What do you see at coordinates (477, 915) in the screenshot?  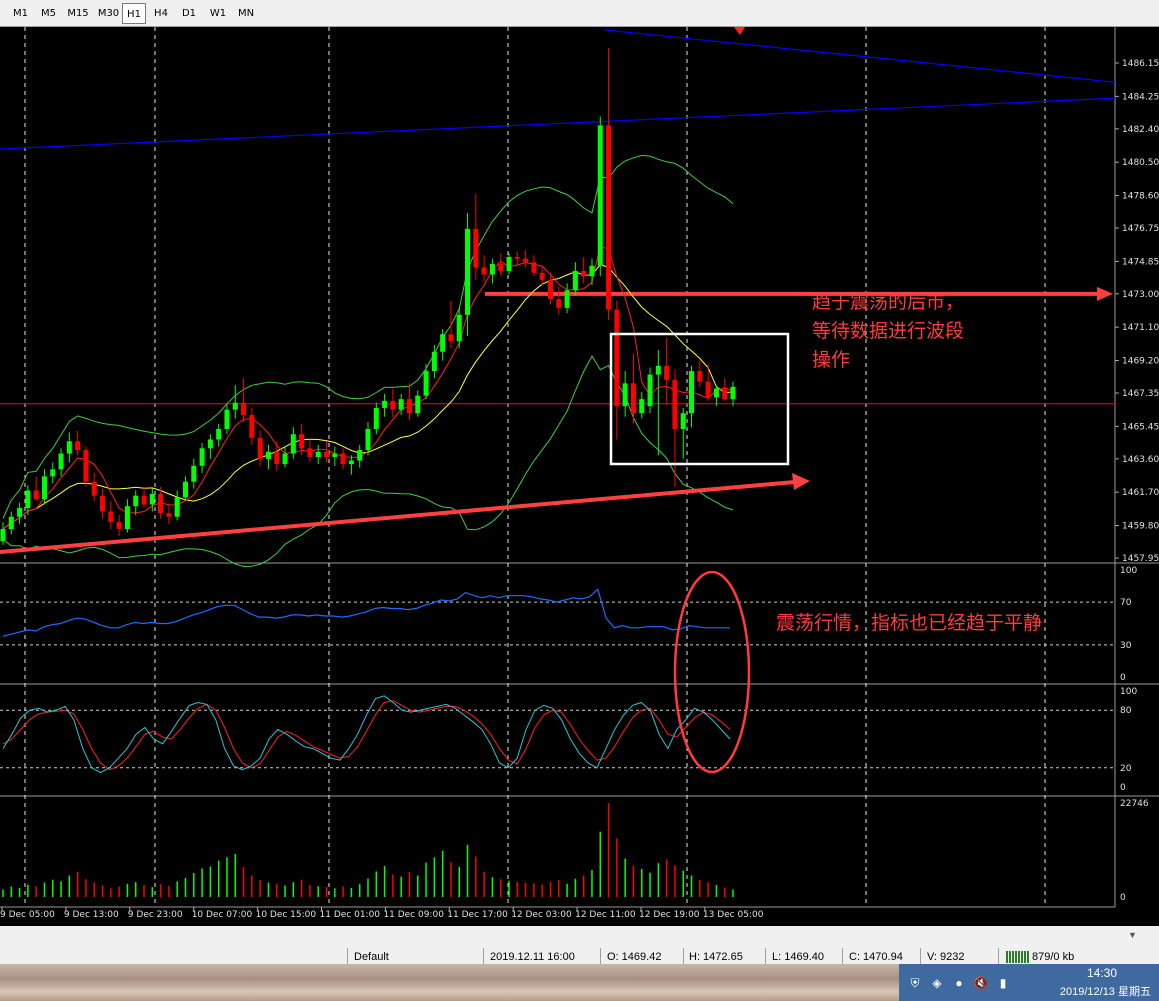 I see `time-tick-label: 11 Dec 17:00` at bounding box center [477, 915].